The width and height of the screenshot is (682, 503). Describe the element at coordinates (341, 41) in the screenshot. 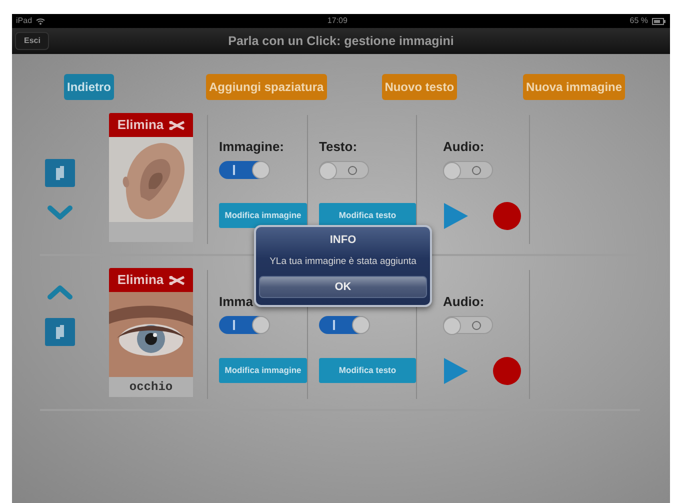

I see `window-title: Parla con un Click: gestione immagini` at that location.